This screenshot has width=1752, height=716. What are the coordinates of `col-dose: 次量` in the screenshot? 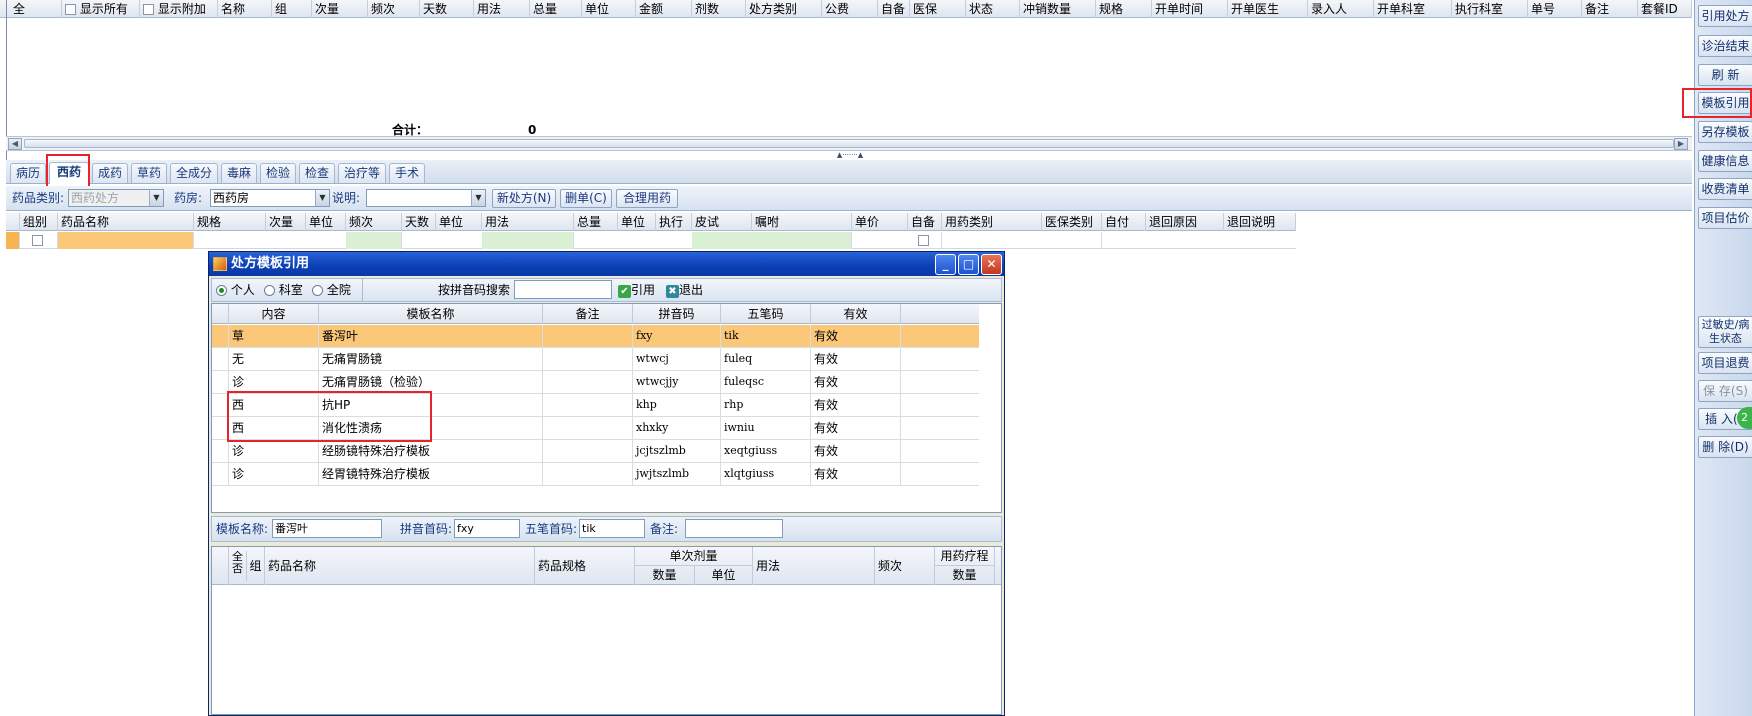 It's located at (340, 9).